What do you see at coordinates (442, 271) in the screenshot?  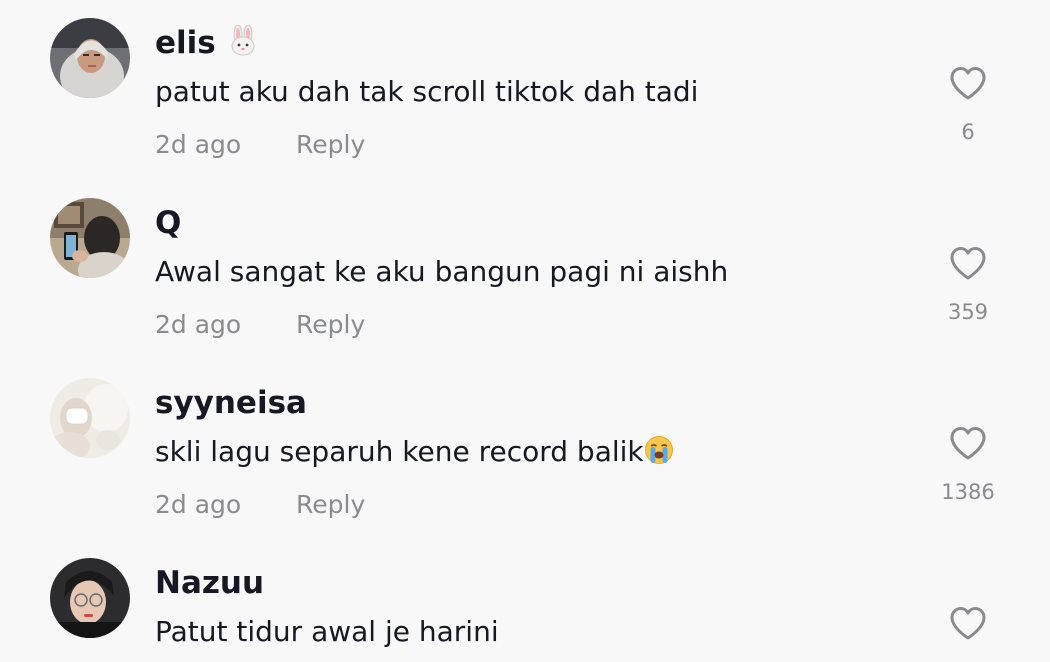 I see `comment-text: Awal sangat ke aku bangun pagi ni aishh` at bounding box center [442, 271].